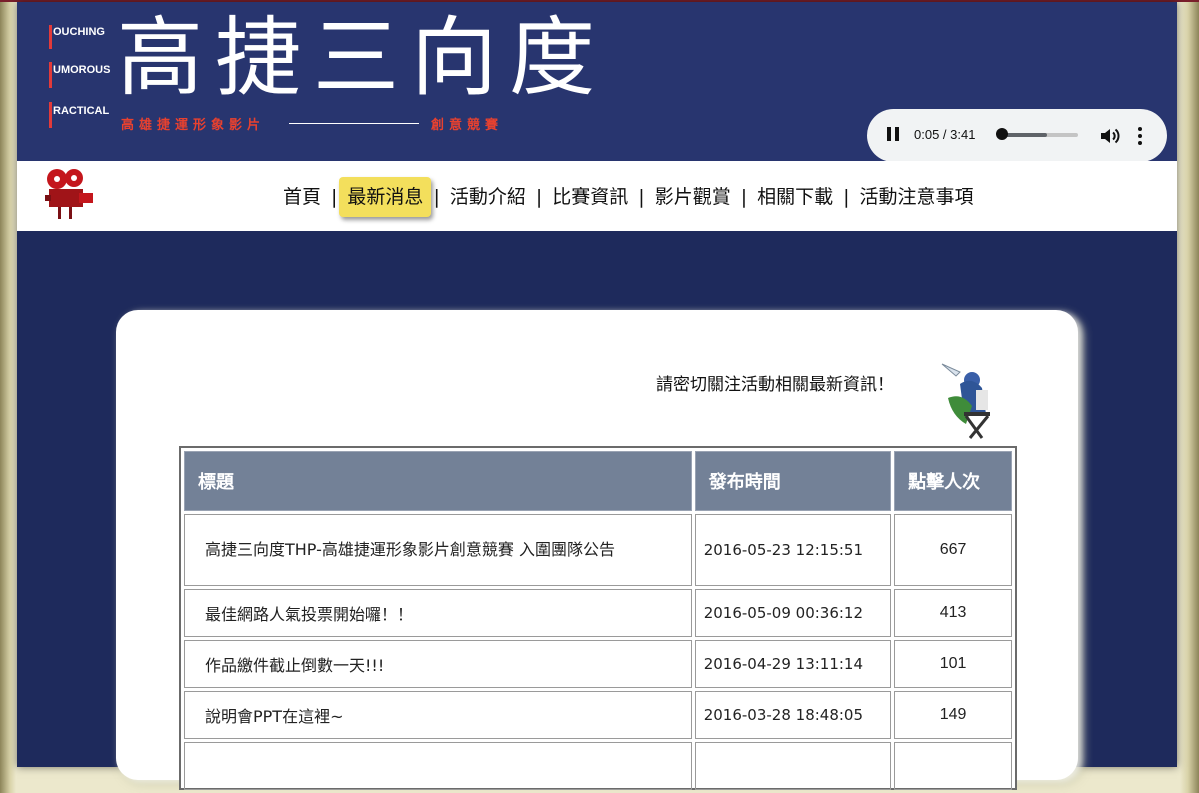 The height and width of the screenshot is (793, 1199). What do you see at coordinates (1039, 135) in the screenshot?
I see `audio-seek-bar` at bounding box center [1039, 135].